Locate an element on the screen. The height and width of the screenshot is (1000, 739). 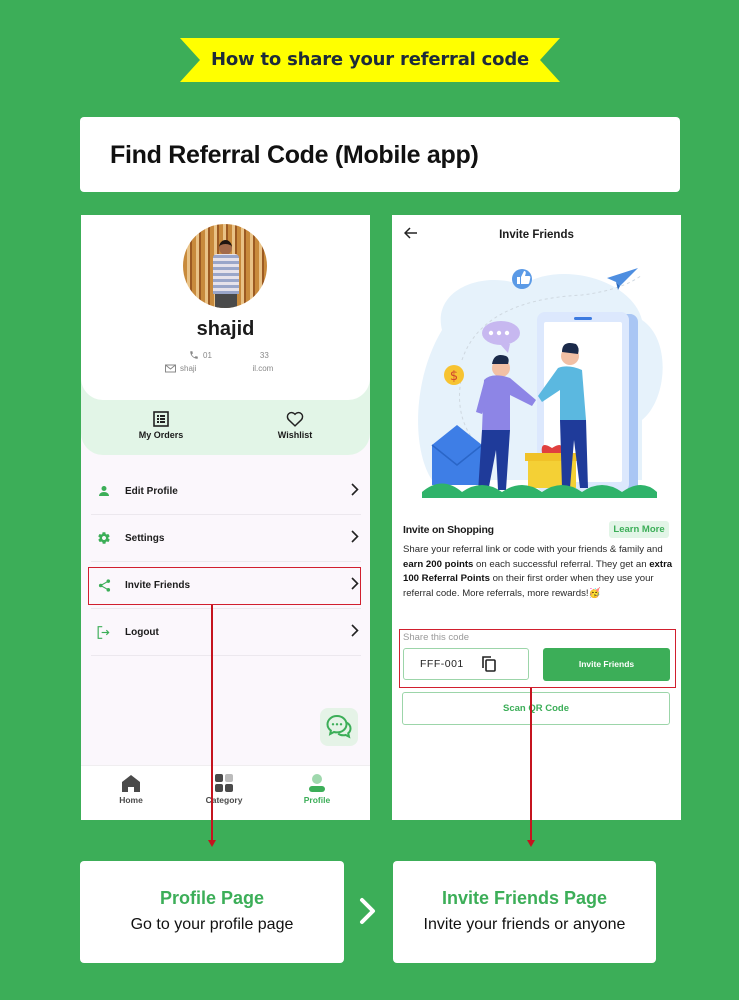
profile-header: shajid 01 33 shaji il.com is located at coordinates (225, 307).